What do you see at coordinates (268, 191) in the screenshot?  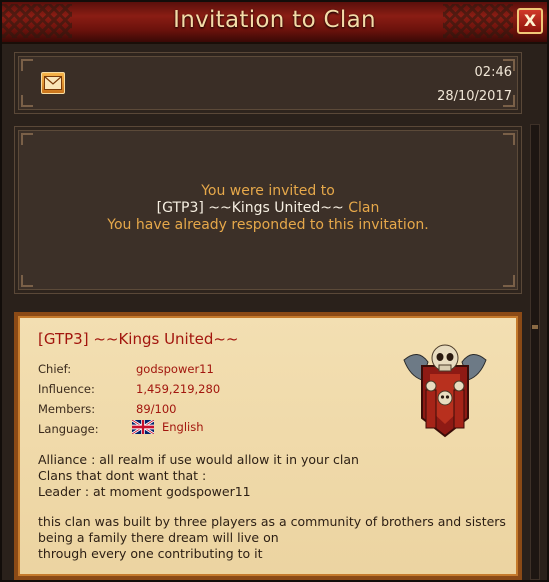 I see `message-line-invited: You were invited to` at bounding box center [268, 191].